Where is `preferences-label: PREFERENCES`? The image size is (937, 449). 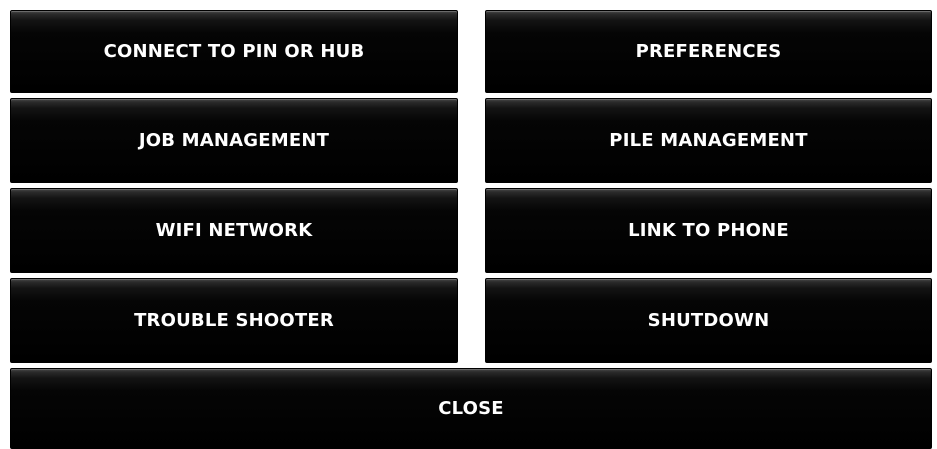 preferences-label: PREFERENCES is located at coordinates (708, 51).